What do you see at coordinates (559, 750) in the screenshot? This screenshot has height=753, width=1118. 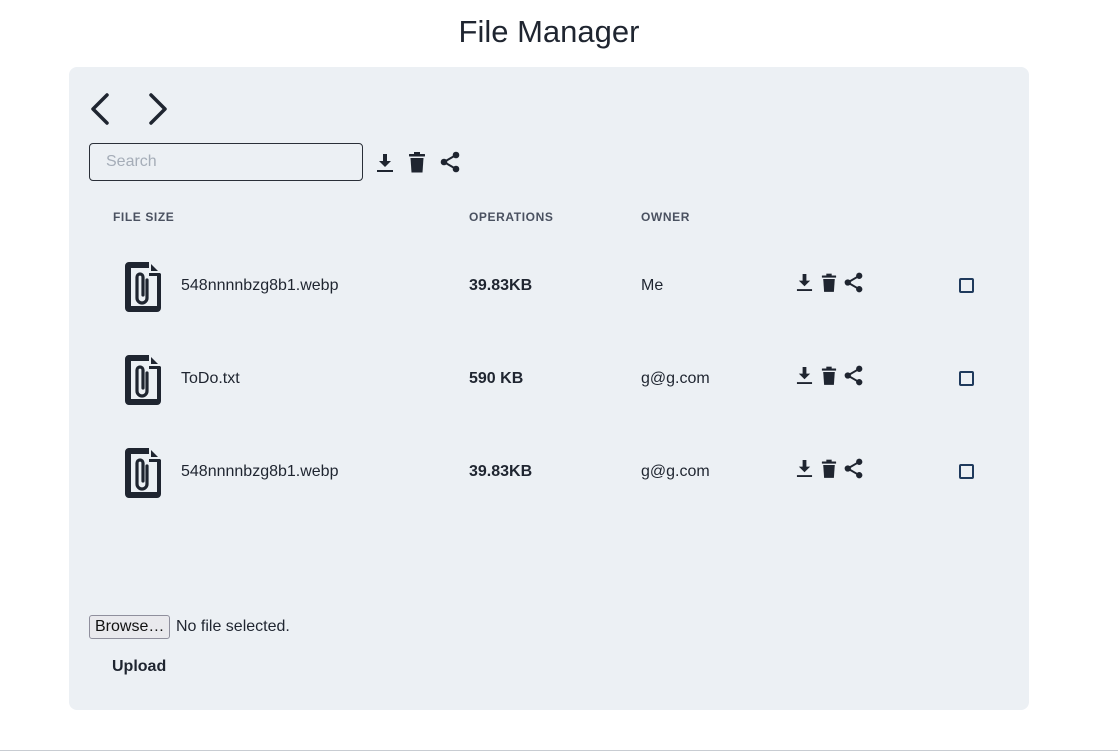 I see `bottom-divider` at bounding box center [559, 750].